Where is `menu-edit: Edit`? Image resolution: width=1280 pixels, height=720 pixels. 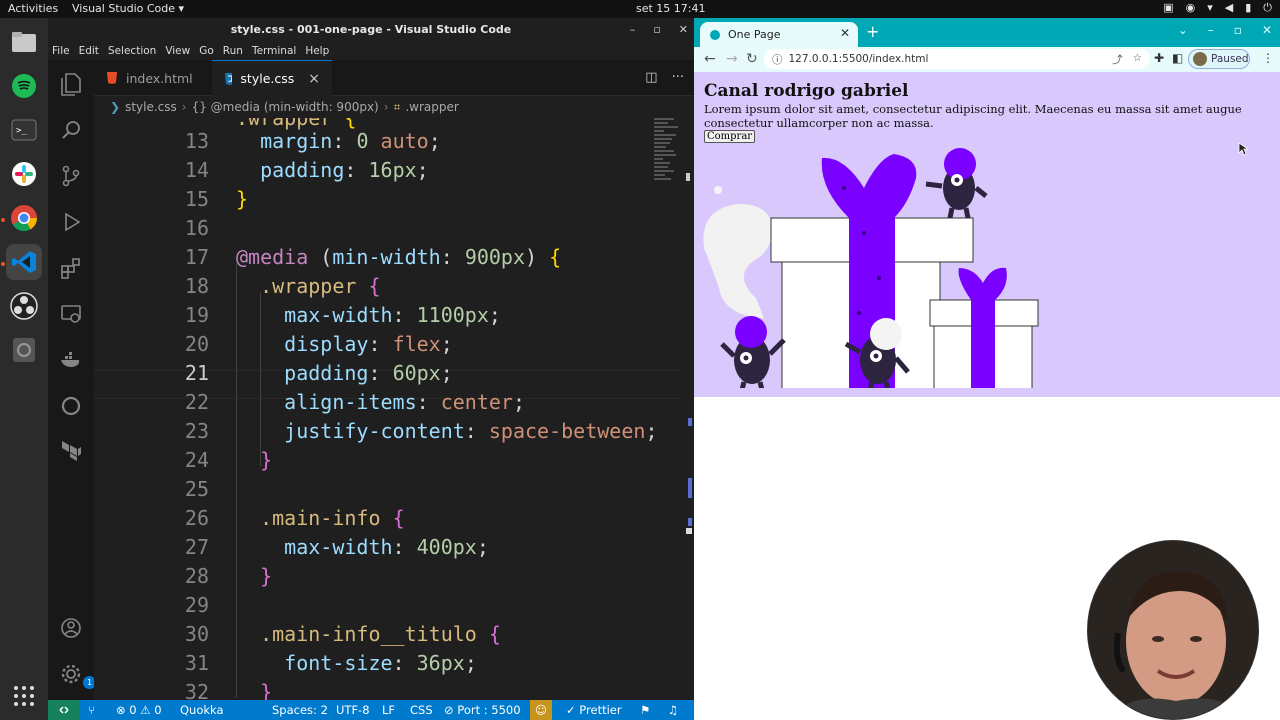 menu-edit: Edit is located at coordinates (89, 51).